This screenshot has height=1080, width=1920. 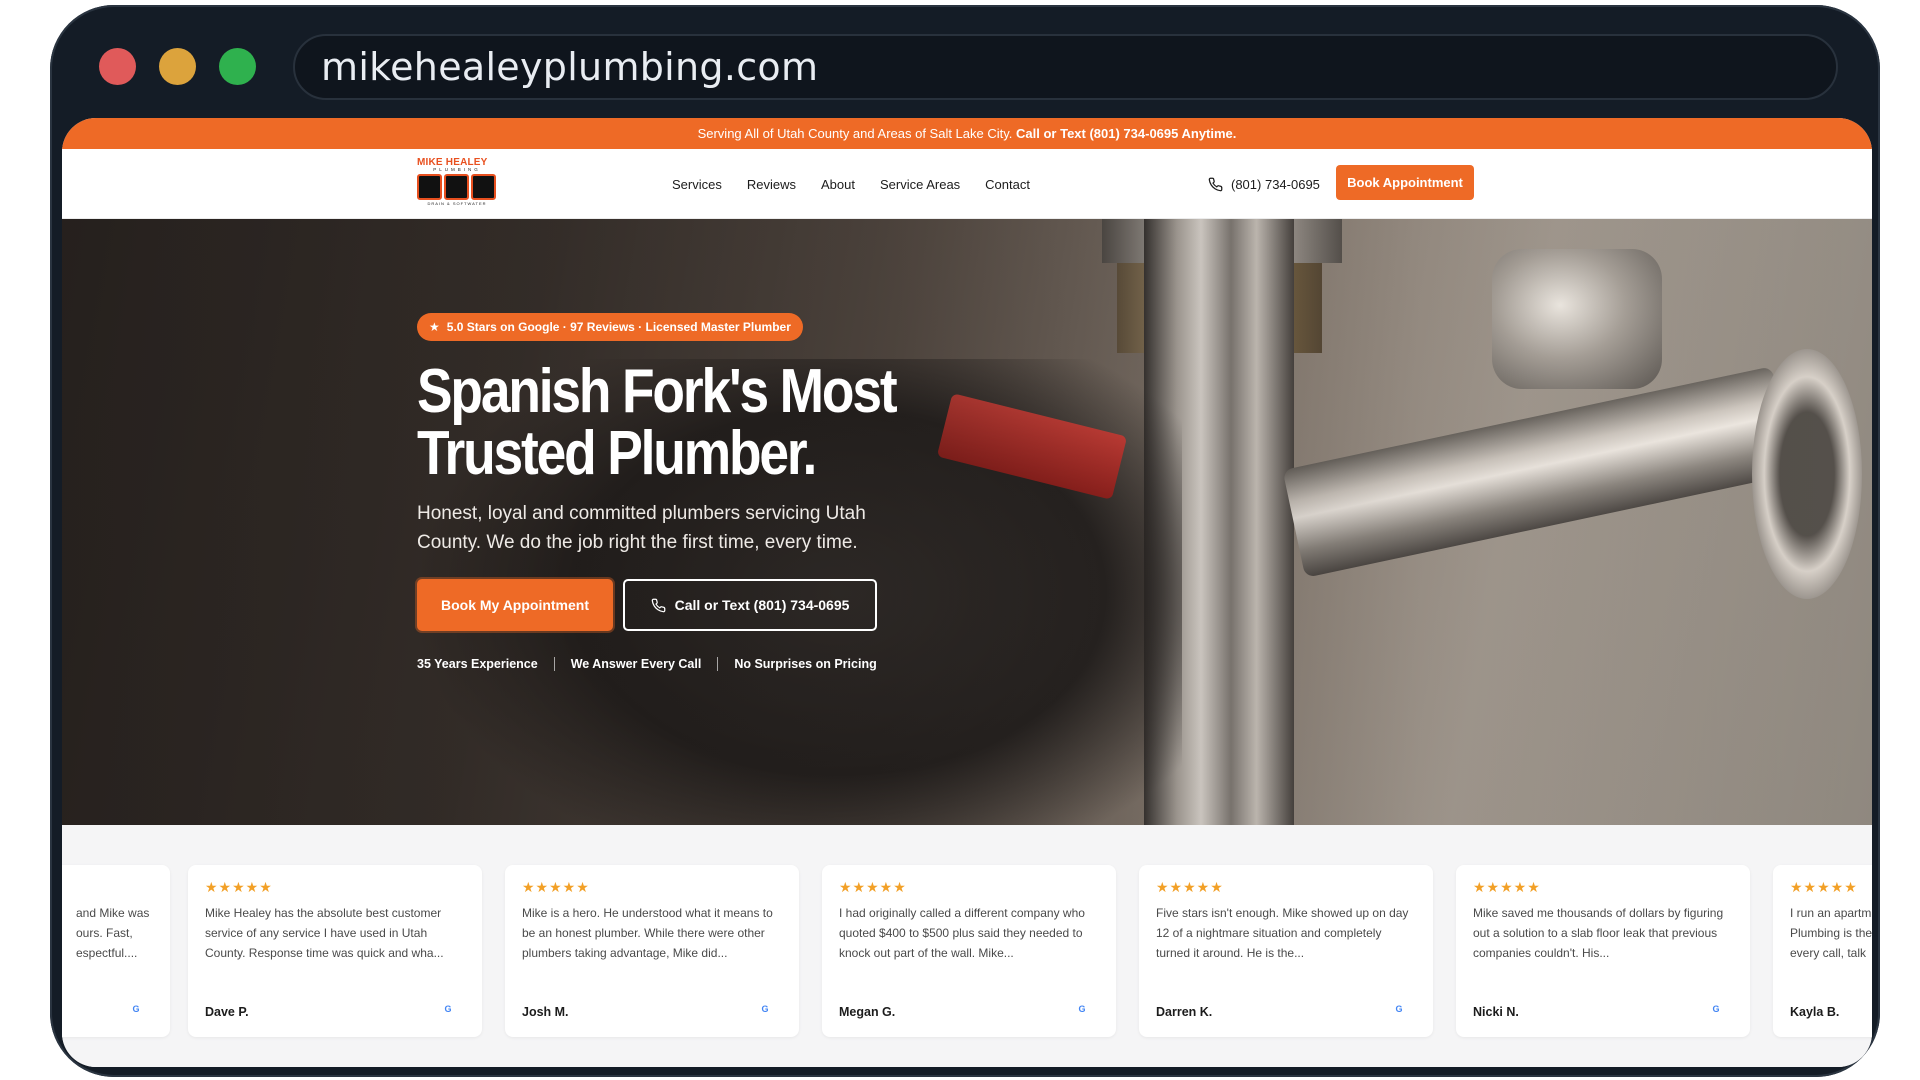 I want to click on site-logo: MIKE HEALEY PLUMBING DRAIN & SOFTWATER, so click(x=457, y=184).